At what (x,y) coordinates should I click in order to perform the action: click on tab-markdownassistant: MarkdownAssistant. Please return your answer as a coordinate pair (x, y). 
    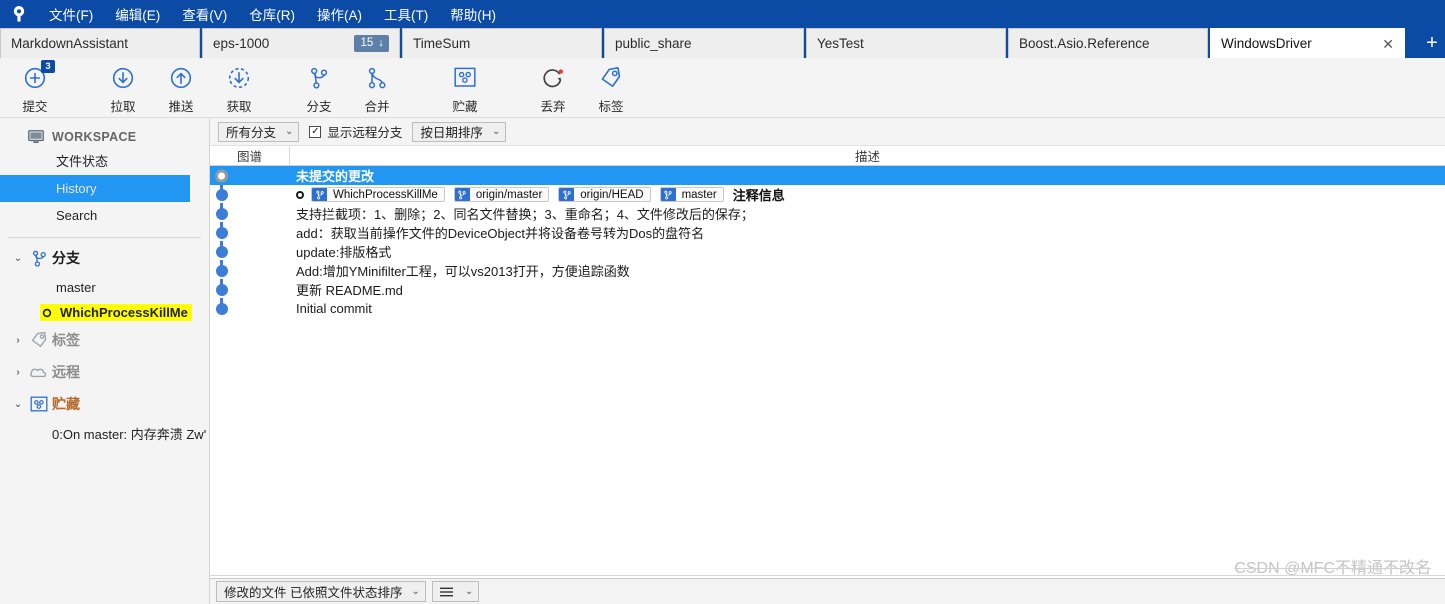
    Looking at the image, I should click on (100, 43).